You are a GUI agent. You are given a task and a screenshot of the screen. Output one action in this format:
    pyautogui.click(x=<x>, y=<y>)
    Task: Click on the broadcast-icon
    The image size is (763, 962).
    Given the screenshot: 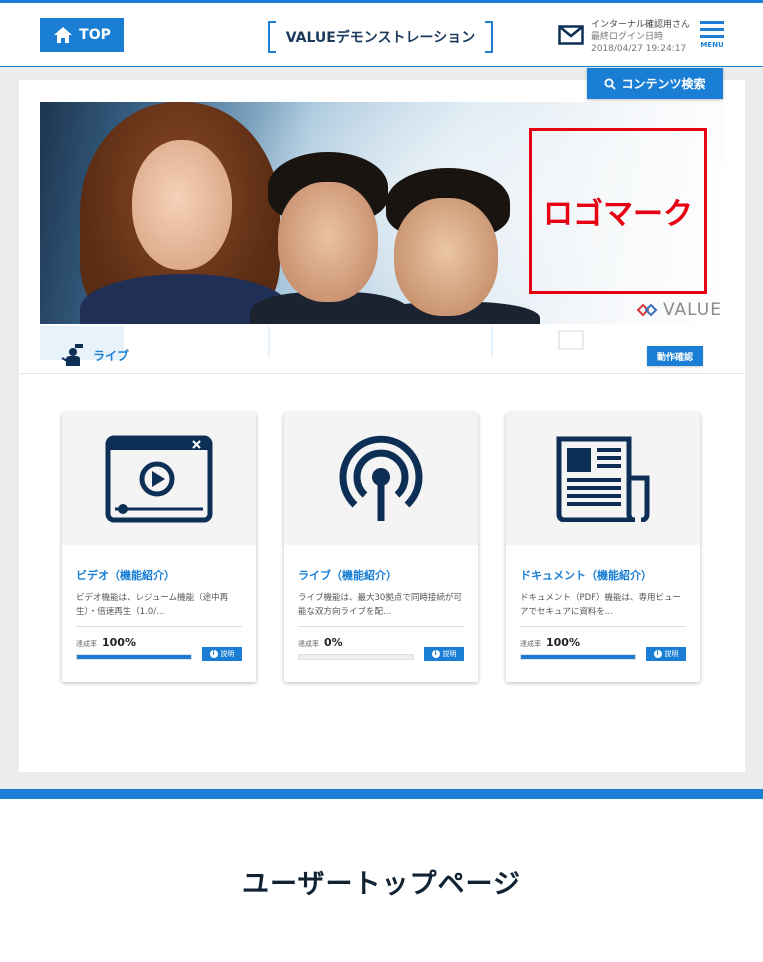 What is the action you would take?
    pyautogui.click(x=381, y=478)
    